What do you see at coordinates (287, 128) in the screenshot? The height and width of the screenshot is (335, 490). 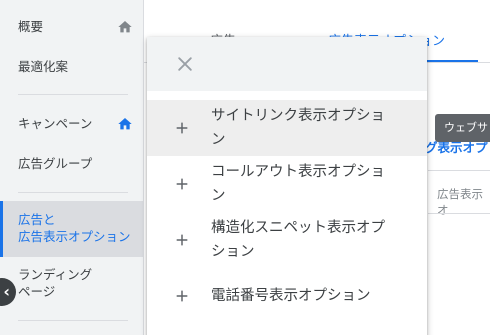 I see `menu-item-sitelink: サイトリンク表示オプショ ン` at bounding box center [287, 128].